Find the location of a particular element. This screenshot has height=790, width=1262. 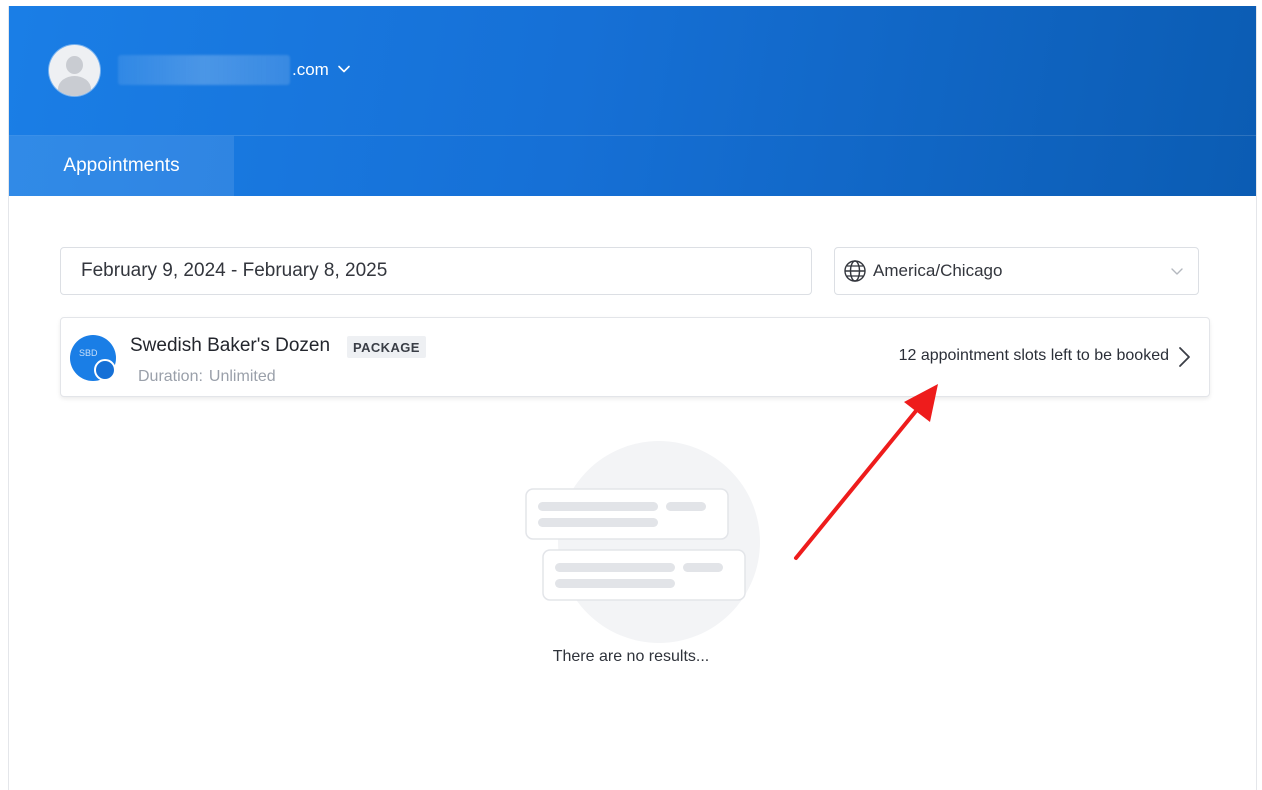

account-menu: .com is located at coordinates (200, 70).